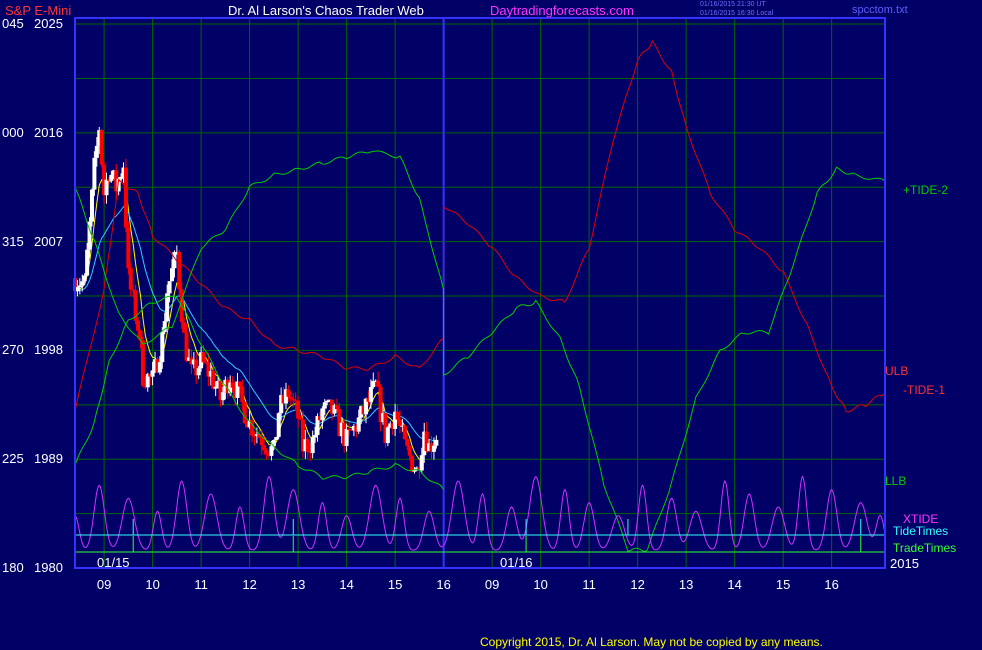 The image size is (982, 650). What do you see at coordinates (13, 567) in the screenshot?
I see `y-tick-prefix: 180` at bounding box center [13, 567].